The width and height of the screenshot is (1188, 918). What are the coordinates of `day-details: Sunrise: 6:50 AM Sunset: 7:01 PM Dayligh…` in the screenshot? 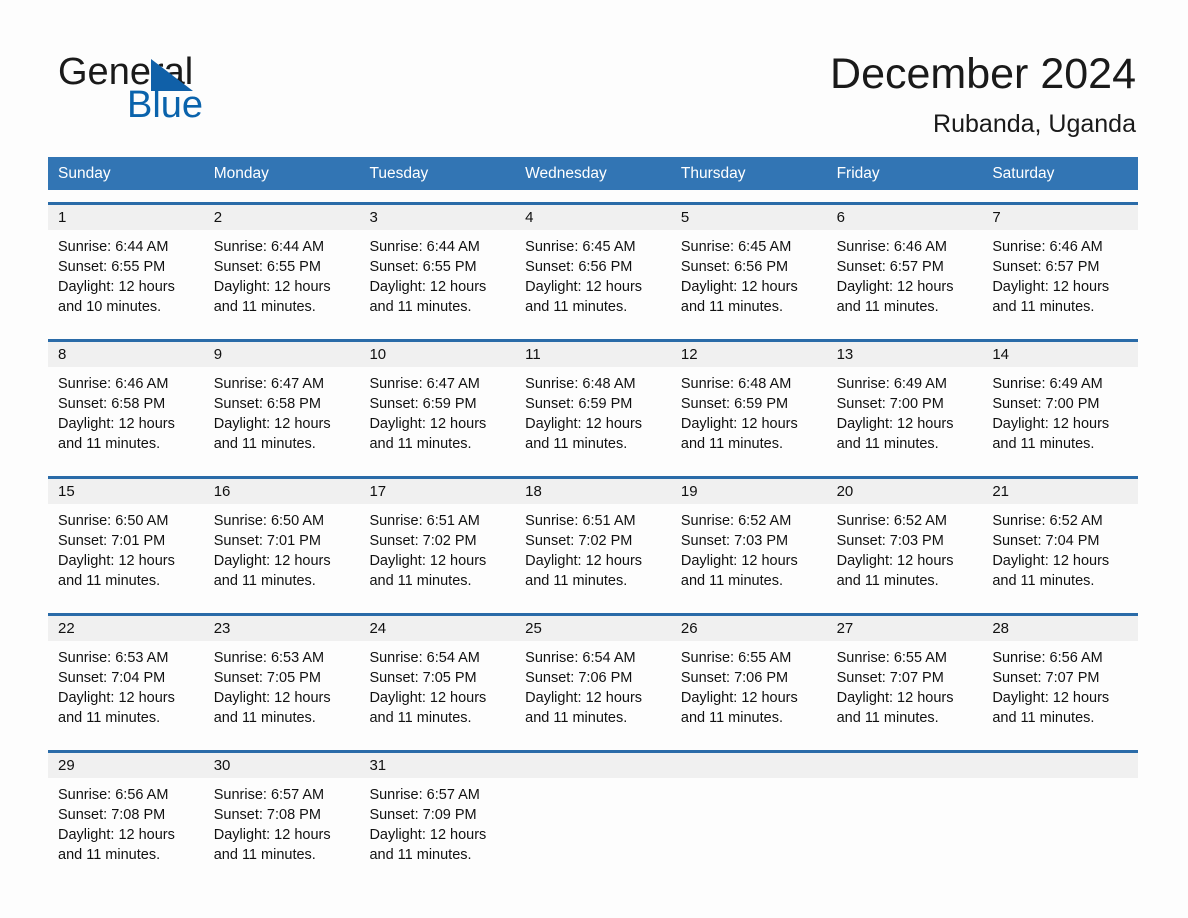 It's located at (126, 547).